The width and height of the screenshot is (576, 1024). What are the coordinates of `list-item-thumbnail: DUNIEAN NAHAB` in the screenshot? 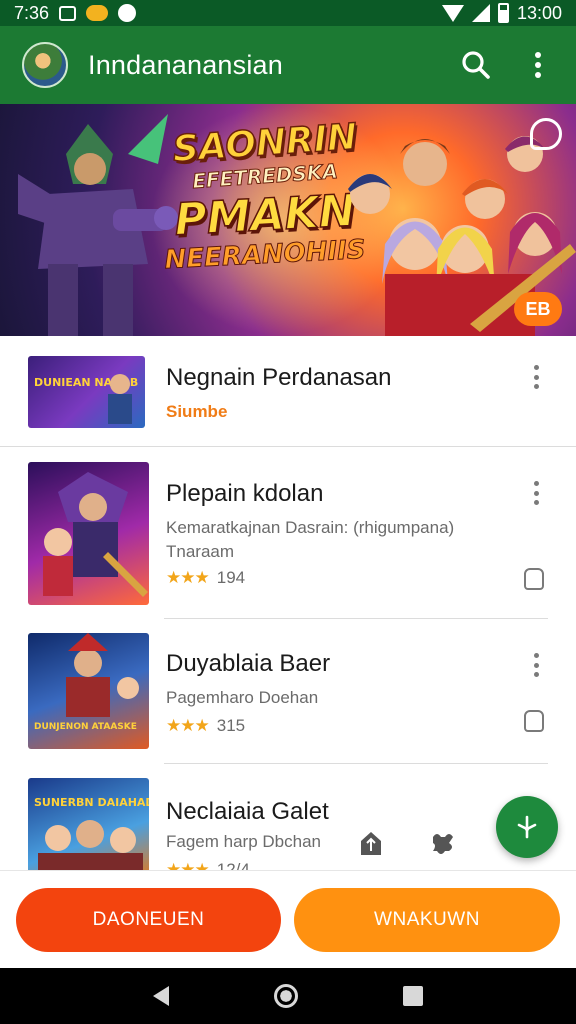 It's located at (86, 392).